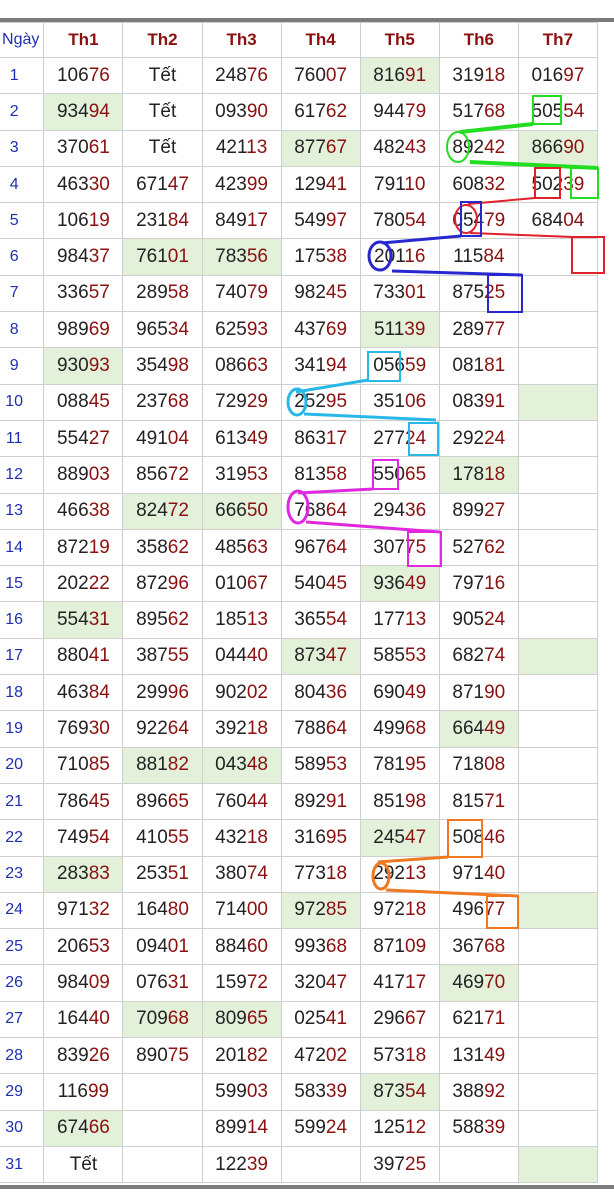 This screenshot has height=1197, width=614. I want to click on result-suffix-digits: 49, so click(416, 692).